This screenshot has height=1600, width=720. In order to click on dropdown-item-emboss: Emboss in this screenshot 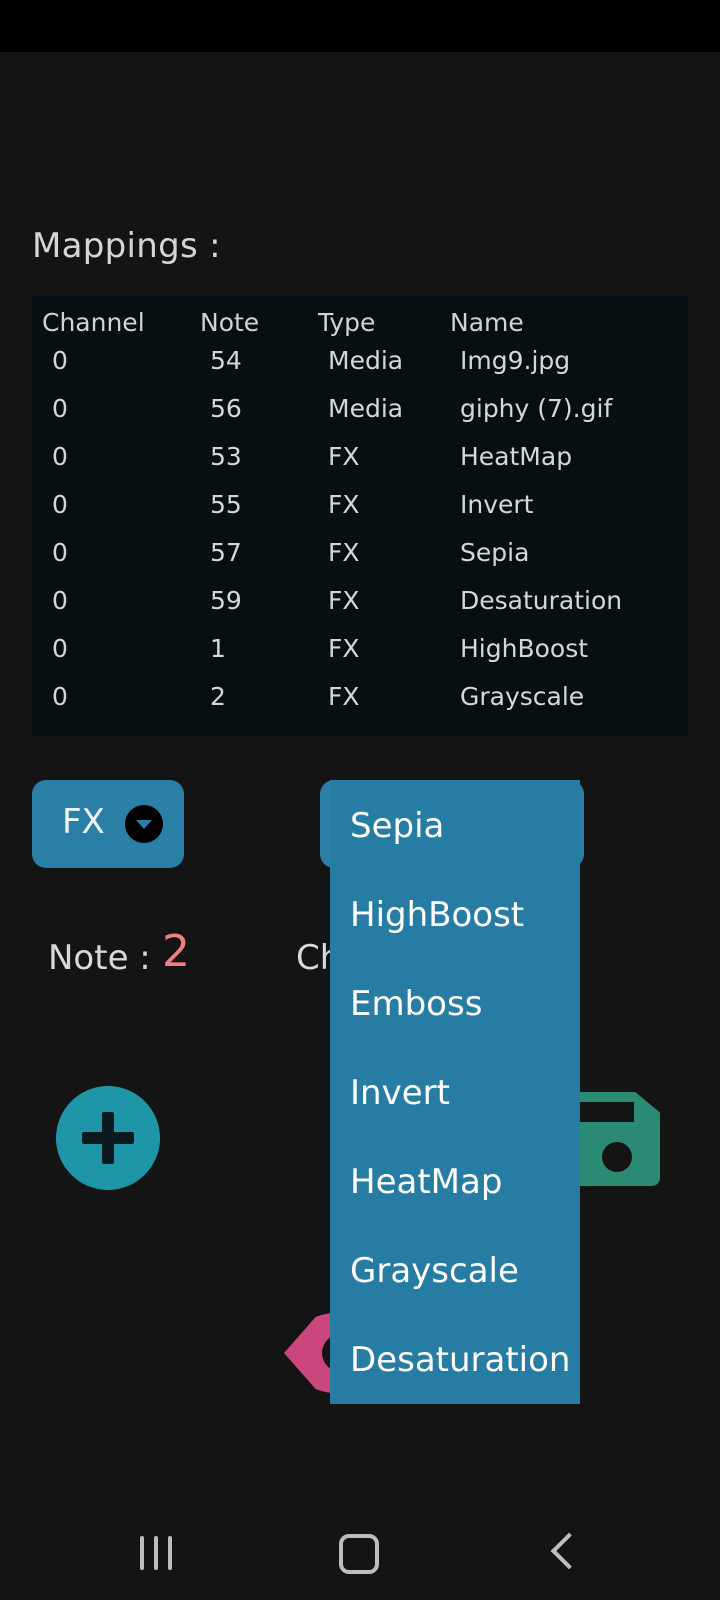, I will do `click(416, 1004)`.